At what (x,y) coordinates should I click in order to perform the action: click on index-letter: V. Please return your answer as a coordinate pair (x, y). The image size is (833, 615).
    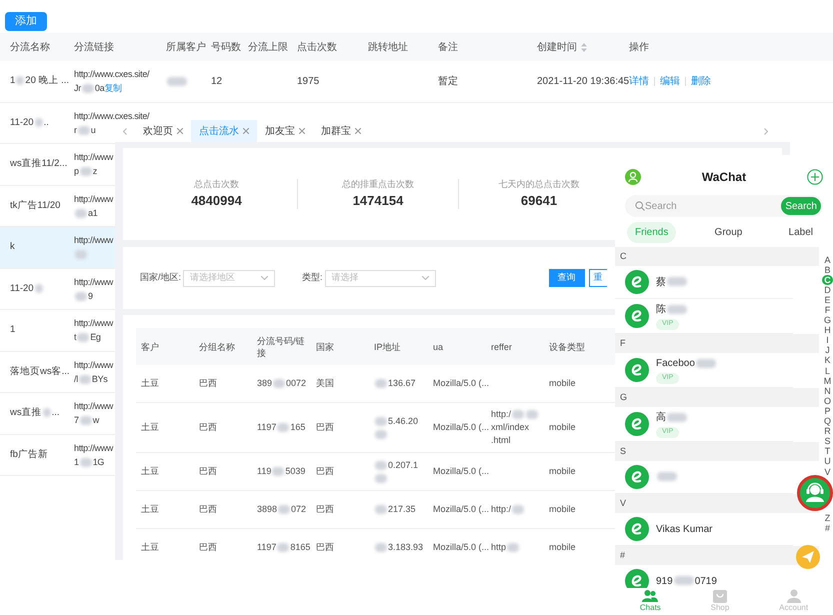
    Looking at the image, I should click on (827, 472).